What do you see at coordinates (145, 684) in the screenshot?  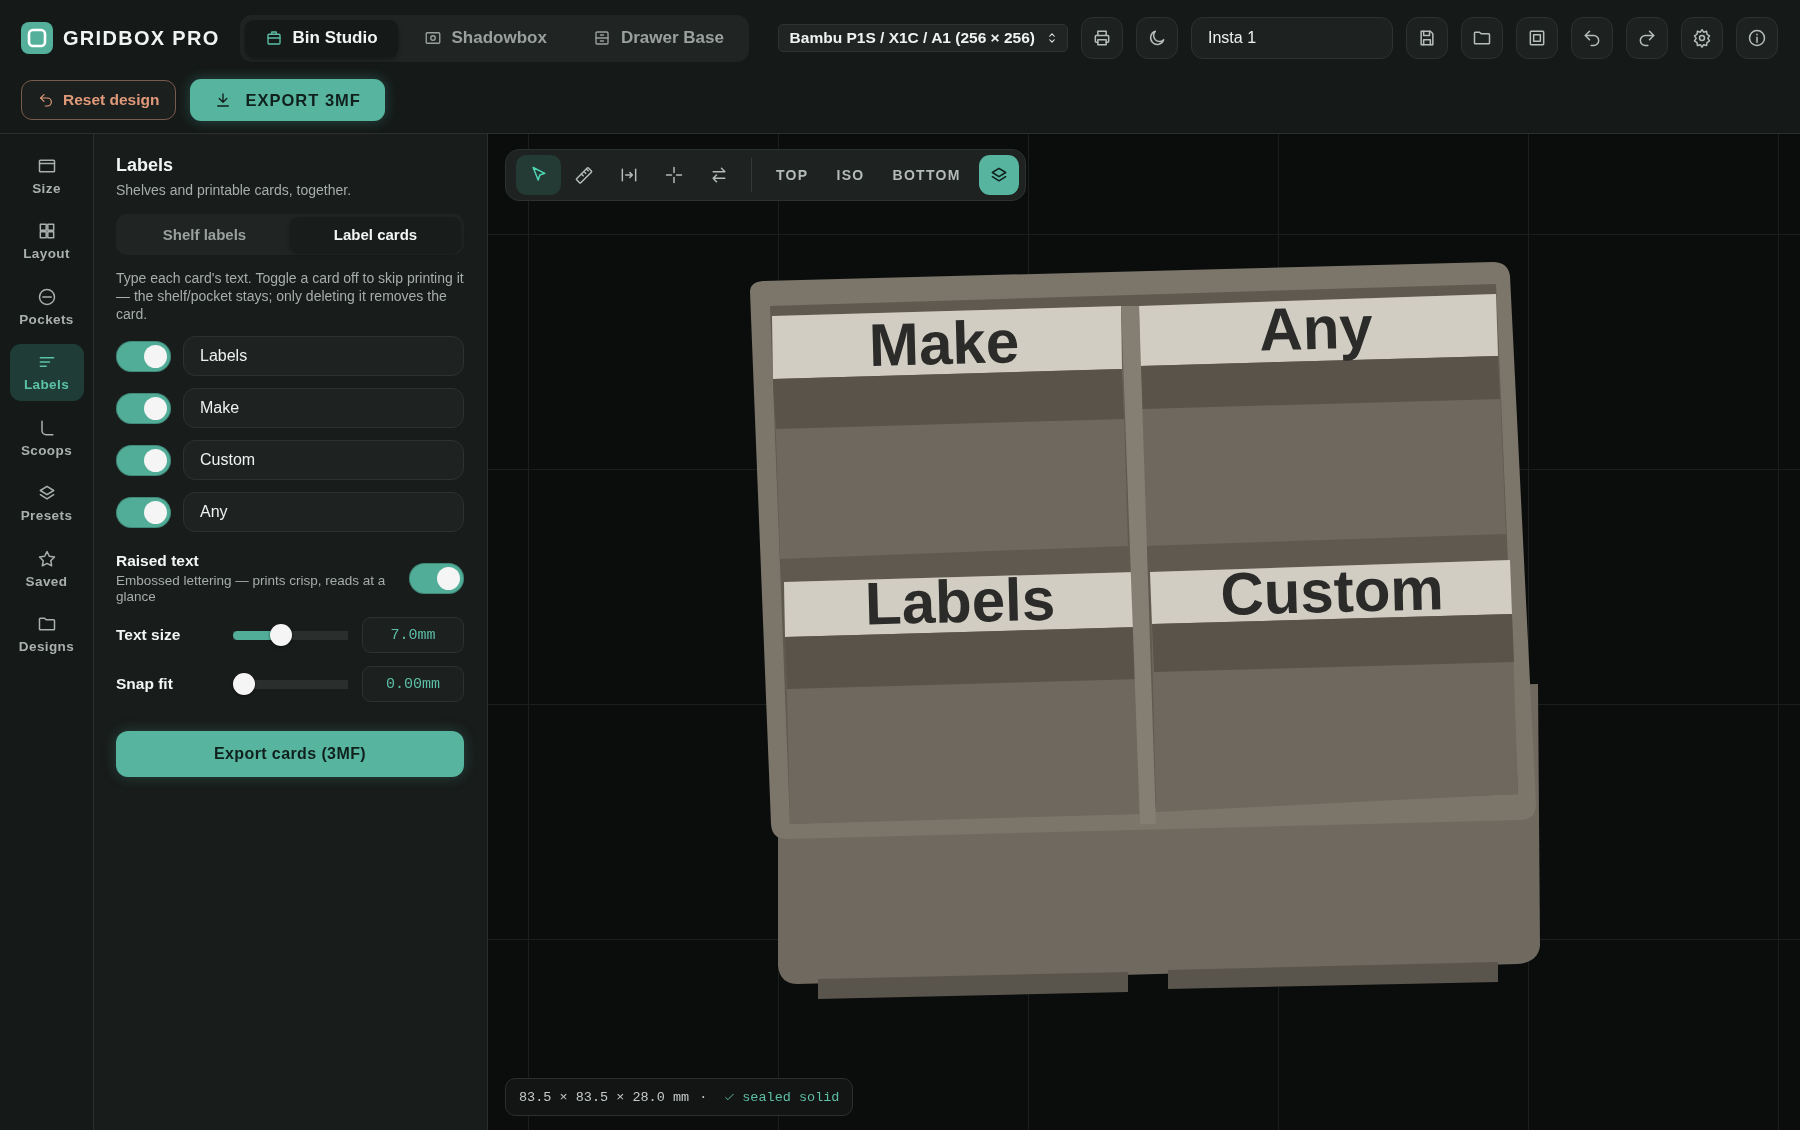 I see `slider-label: Snap fit` at bounding box center [145, 684].